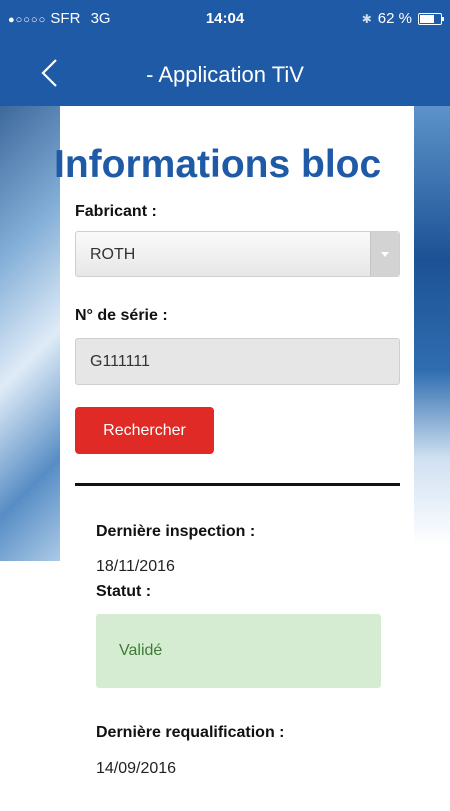 The width and height of the screenshot is (450, 811). I want to click on divider, so click(237, 484).